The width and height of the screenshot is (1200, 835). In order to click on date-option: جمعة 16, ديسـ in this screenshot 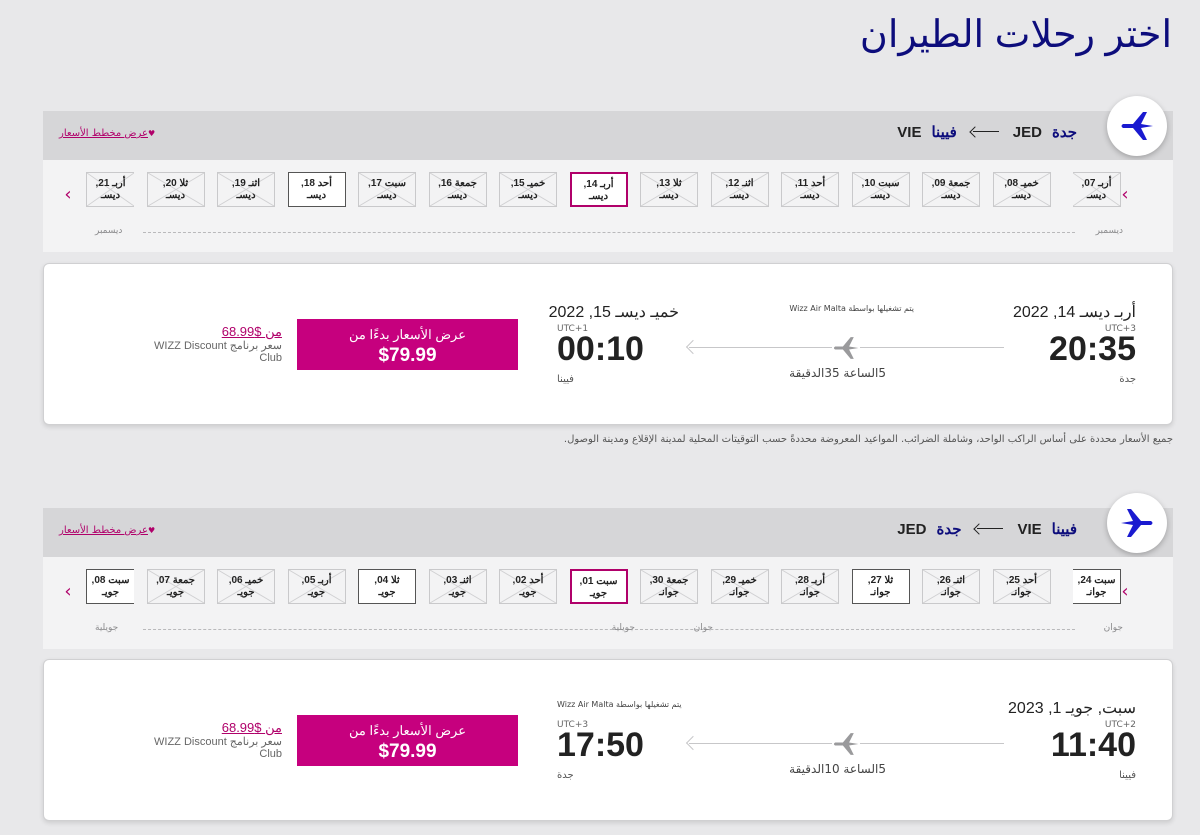, I will do `click(457, 189)`.